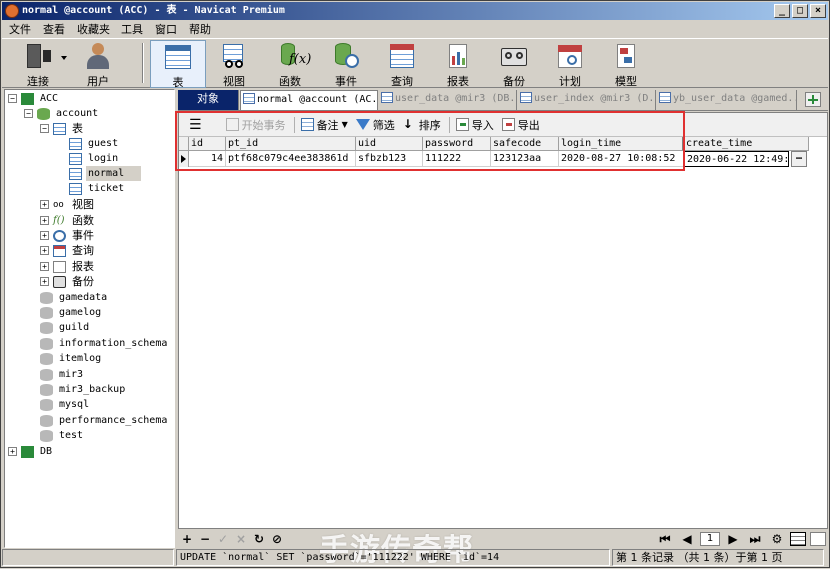  I want to click on menu-window: 窗口, so click(171, 29).